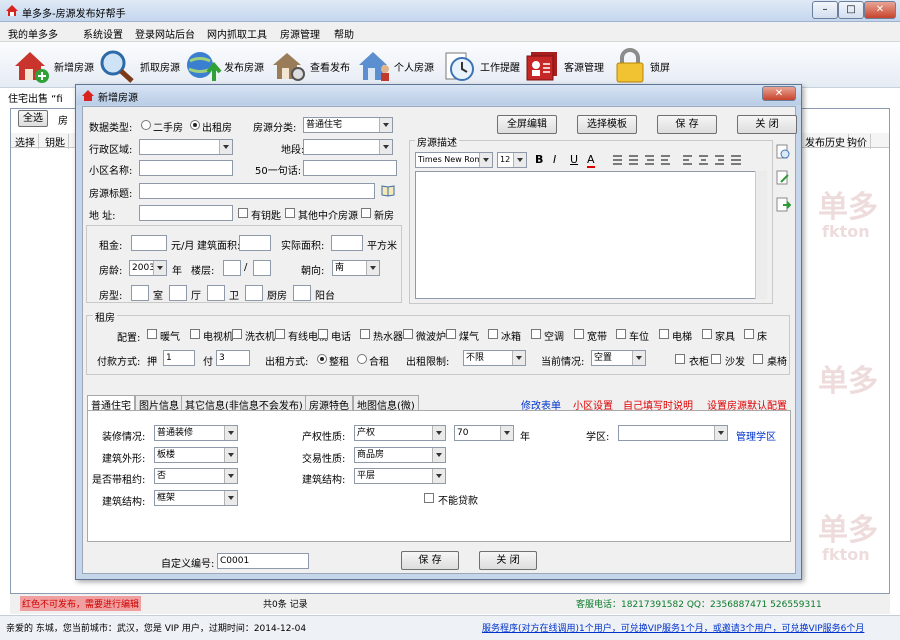  Describe the element at coordinates (348, 125) in the screenshot. I see `category-select: 普通住宅` at that location.